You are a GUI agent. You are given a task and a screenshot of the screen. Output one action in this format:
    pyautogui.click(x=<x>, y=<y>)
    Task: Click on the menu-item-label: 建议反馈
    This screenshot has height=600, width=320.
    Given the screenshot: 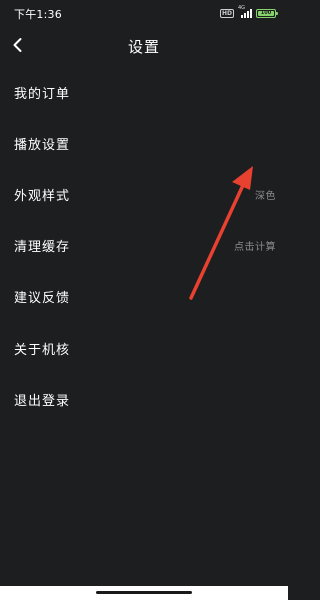 What is the action you would take?
    pyautogui.click(x=42, y=298)
    